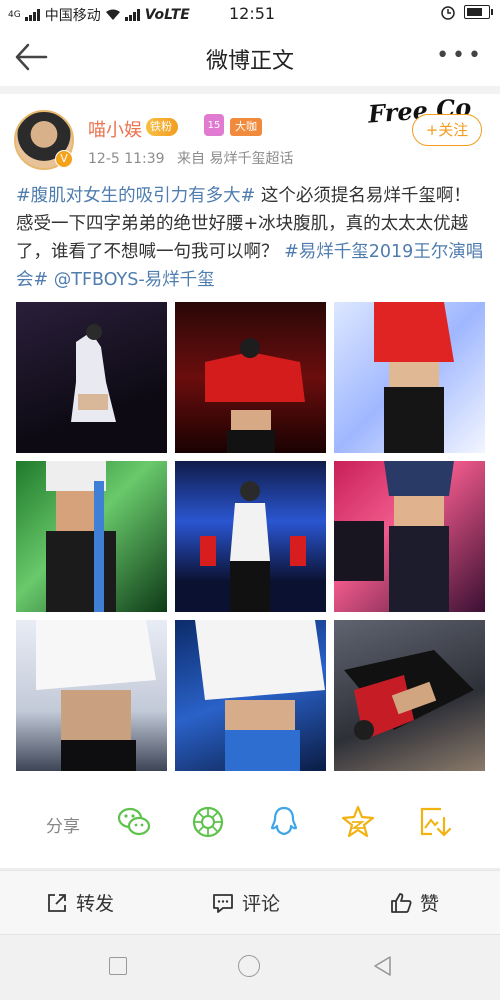  I want to click on comment-button: 评论, so click(246, 902).